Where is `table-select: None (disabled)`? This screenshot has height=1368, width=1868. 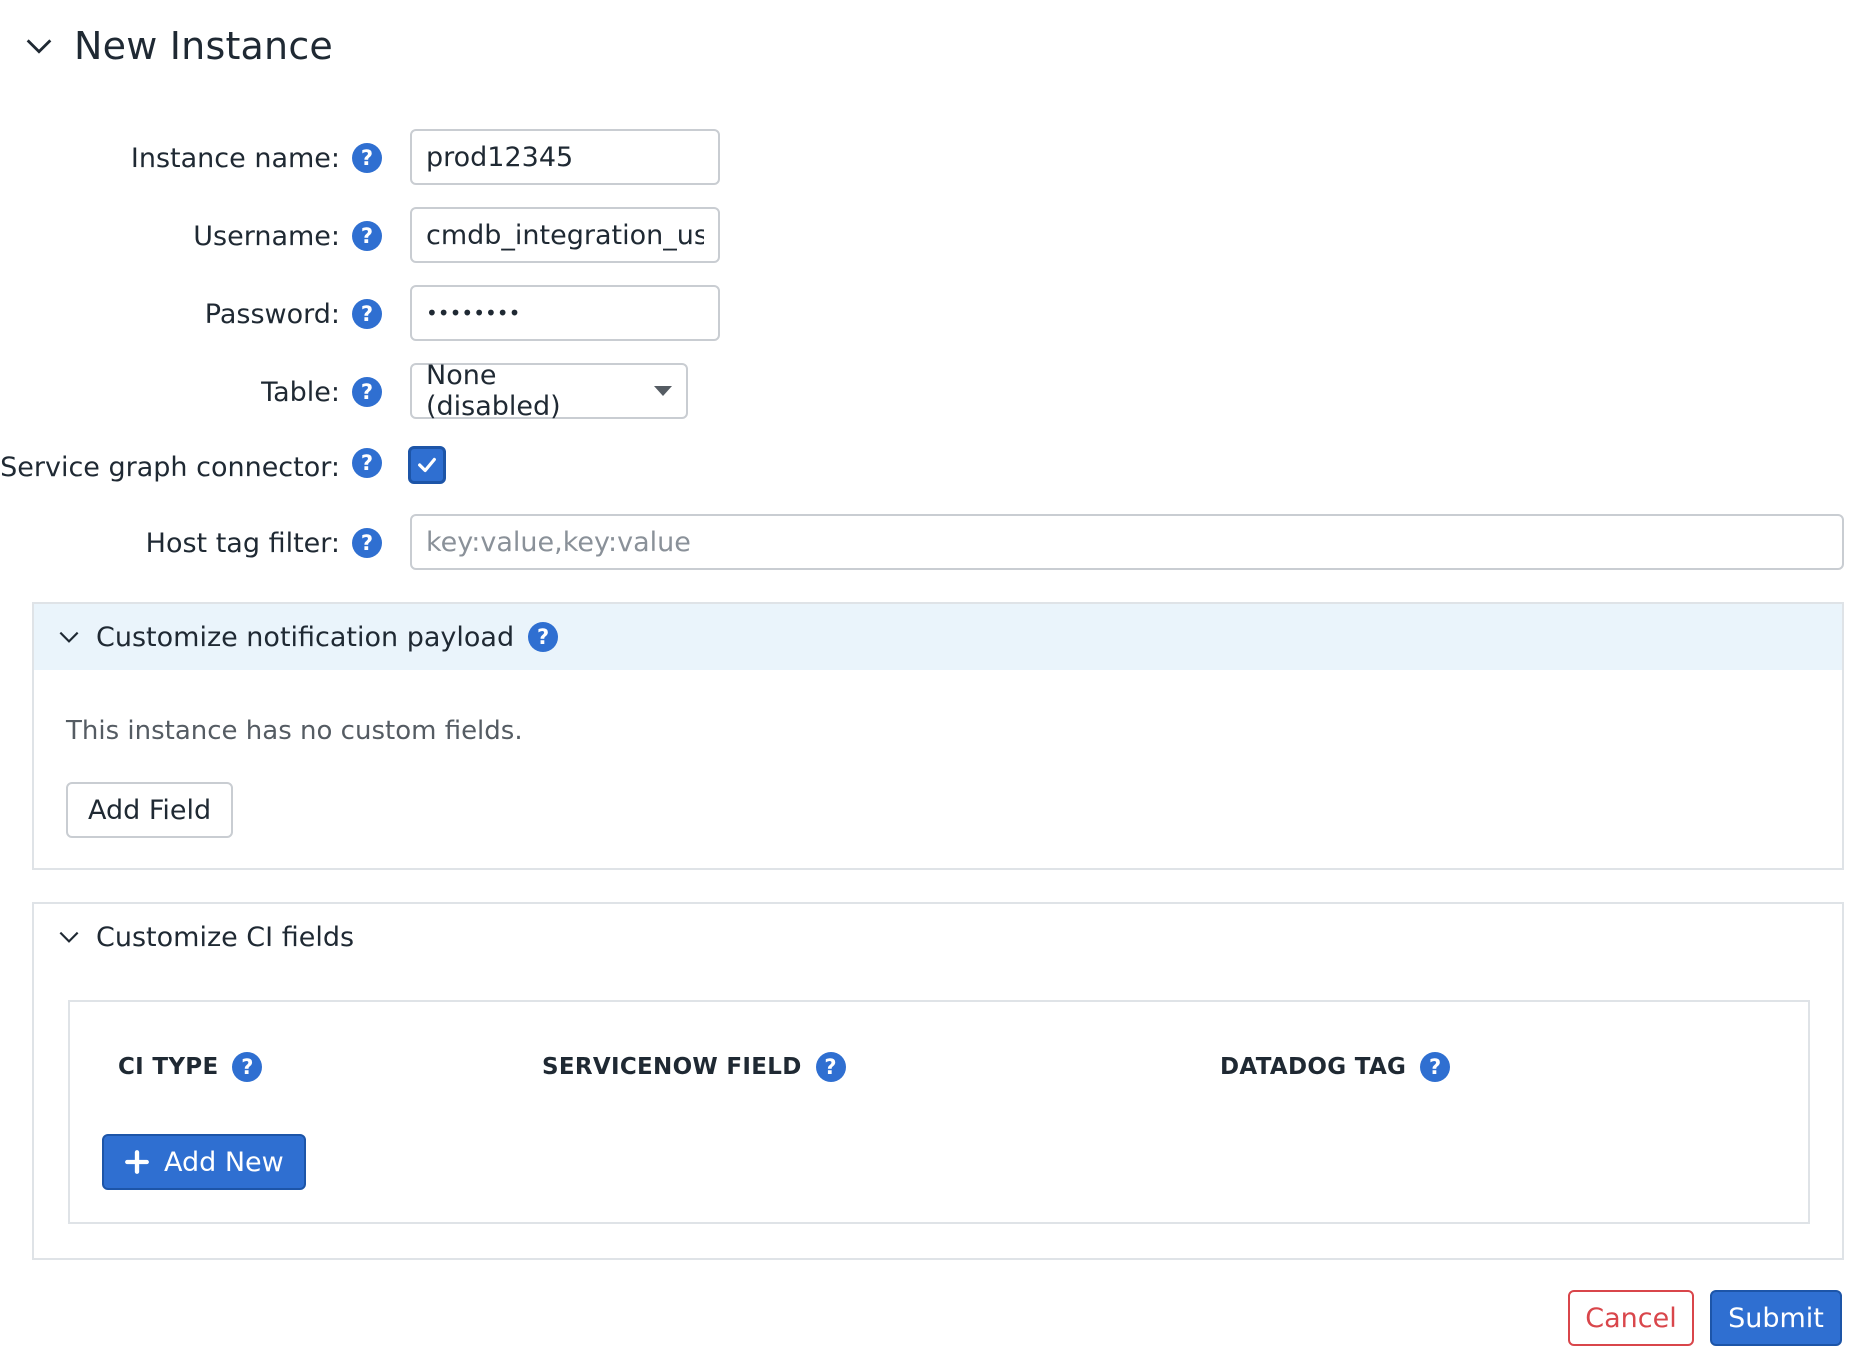
table-select: None (disabled) is located at coordinates (549, 391).